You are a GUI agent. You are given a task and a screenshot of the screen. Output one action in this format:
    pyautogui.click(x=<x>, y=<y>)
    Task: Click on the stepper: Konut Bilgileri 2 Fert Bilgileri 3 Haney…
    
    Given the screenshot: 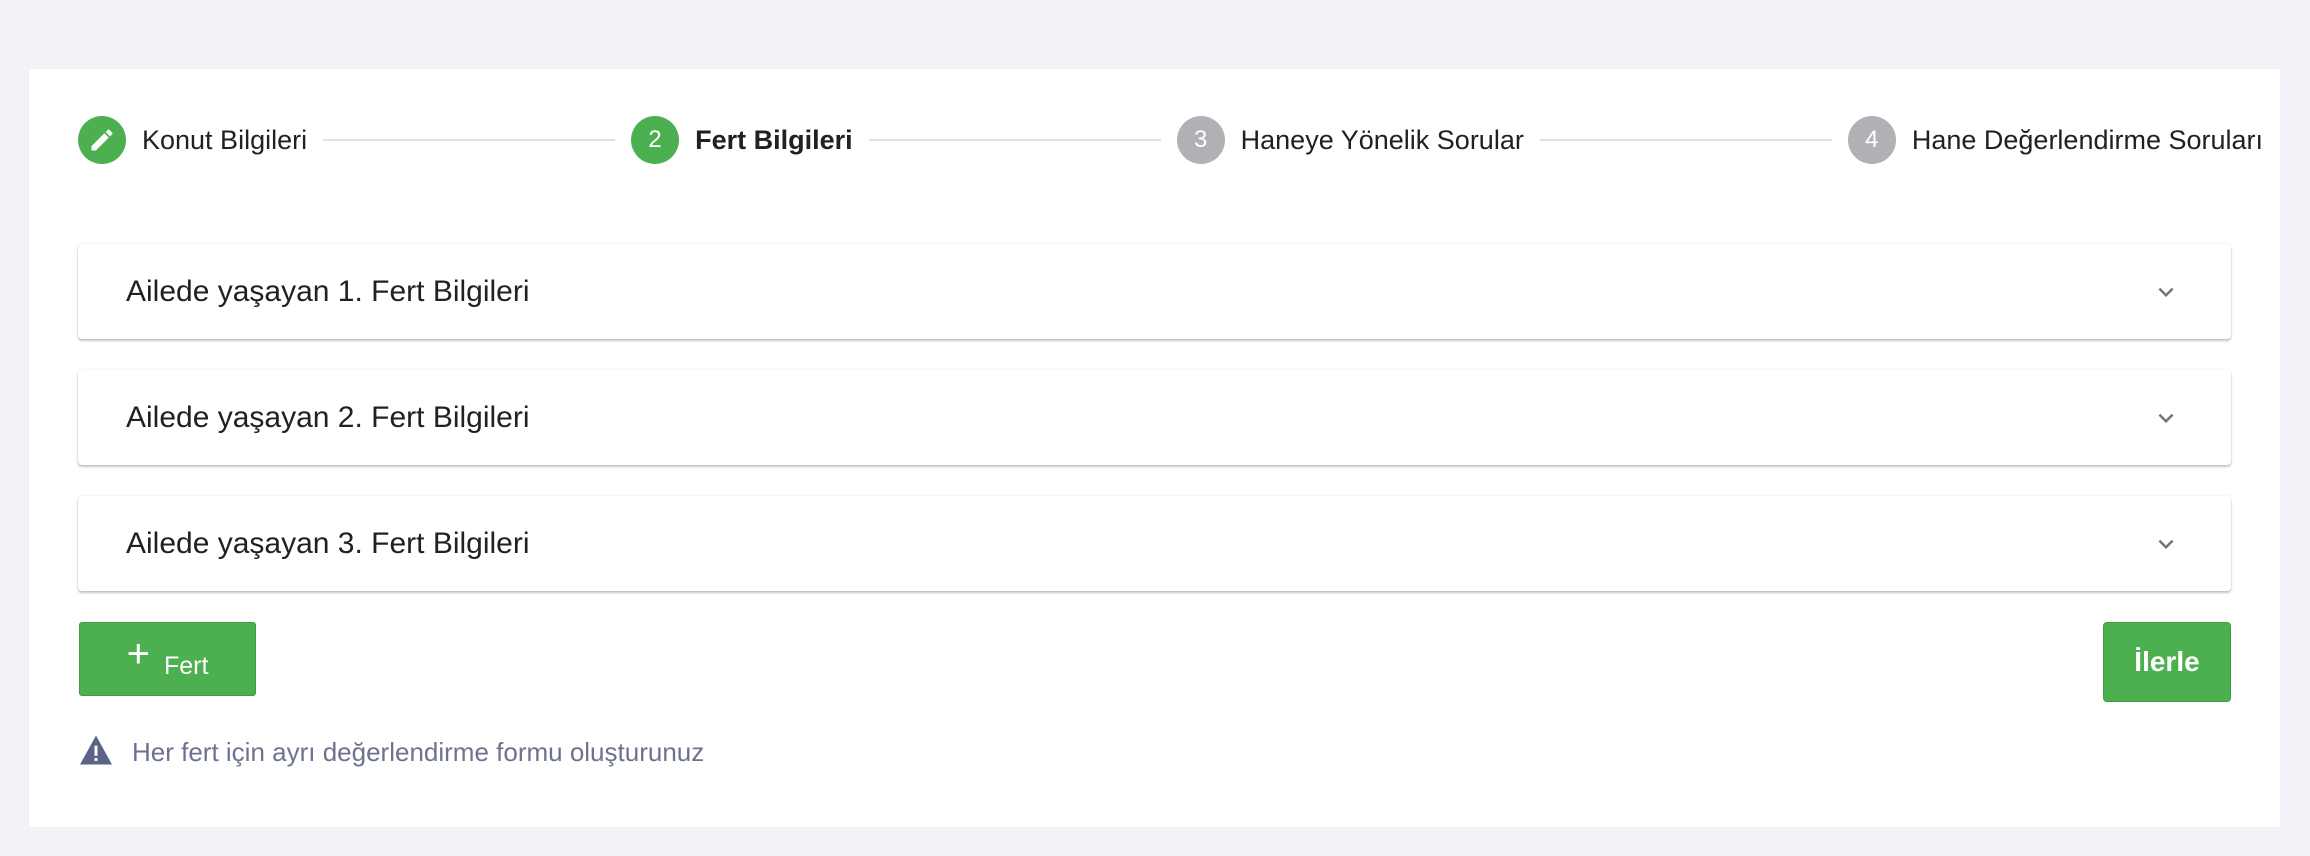 What is the action you would take?
    pyautogui.click(x=1170, y=140)
    